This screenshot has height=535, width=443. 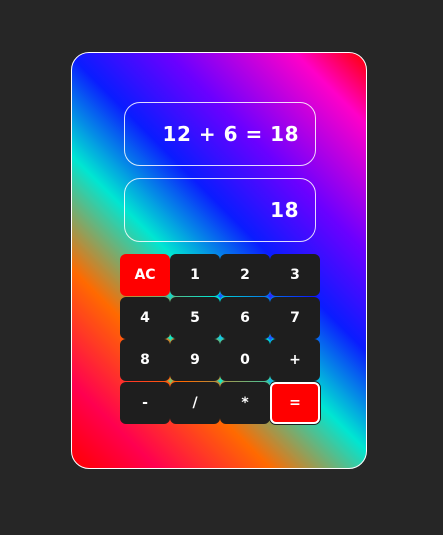 What do you see at coordinates (295, 360) in the screenshot?
I see `plus-button: +` at bounding box center [295, 360].